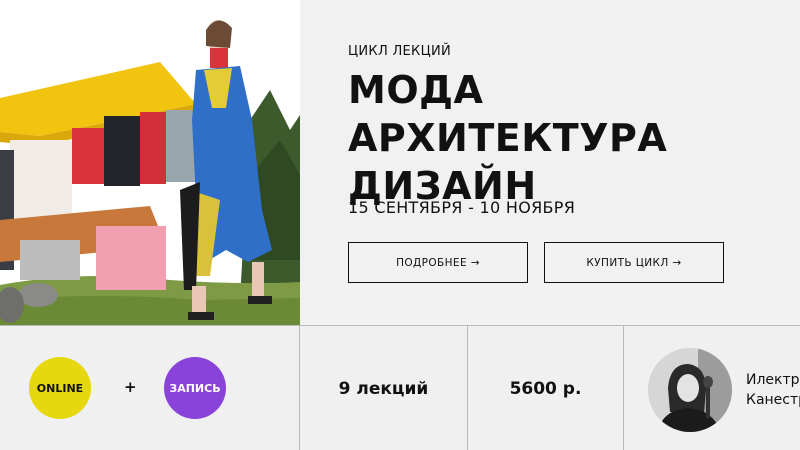 The height and width of the screenshot is (450, 800). I want to click on lecturer-cell: Илектр Канестр, so click(712, 388).